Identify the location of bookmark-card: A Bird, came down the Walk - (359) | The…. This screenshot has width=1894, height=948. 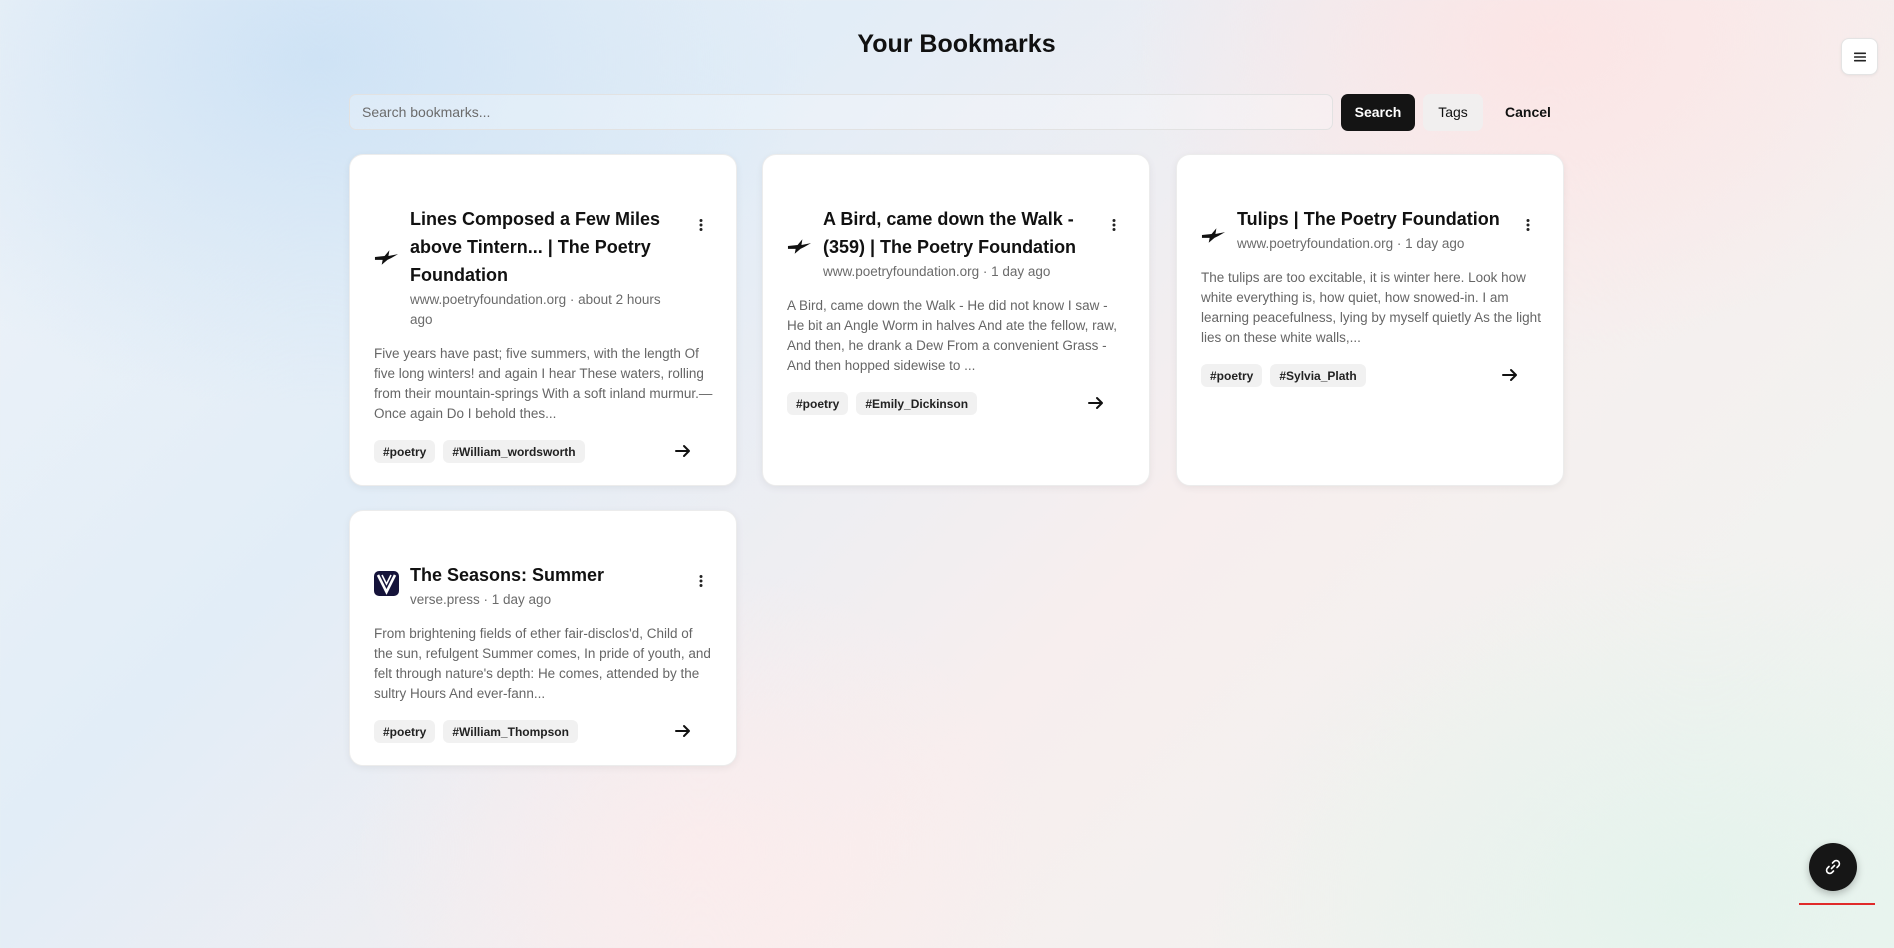
(956, 320).